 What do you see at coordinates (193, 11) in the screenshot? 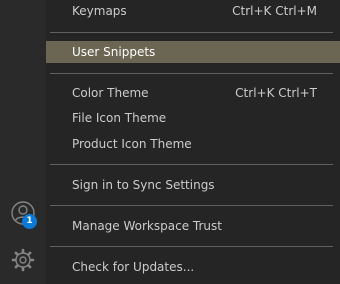
I see `menu-item-keymaps: Keymaps Ctrl+K Ctrl+M` at bounding box center [193, 11].